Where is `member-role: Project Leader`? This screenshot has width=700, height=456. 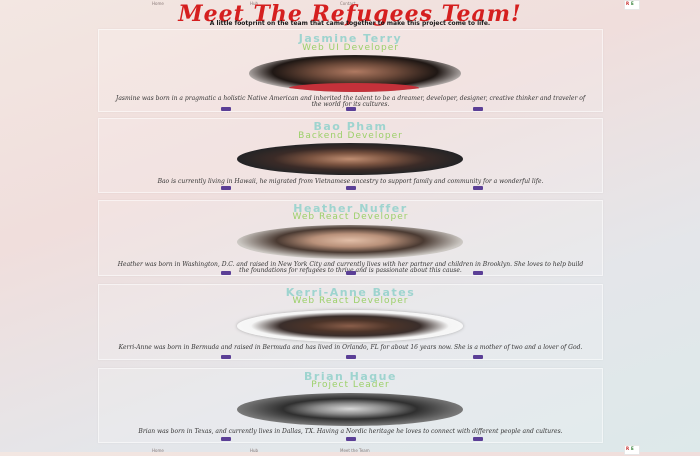
member-role: Project Leader is located at coordinates (350, 385).